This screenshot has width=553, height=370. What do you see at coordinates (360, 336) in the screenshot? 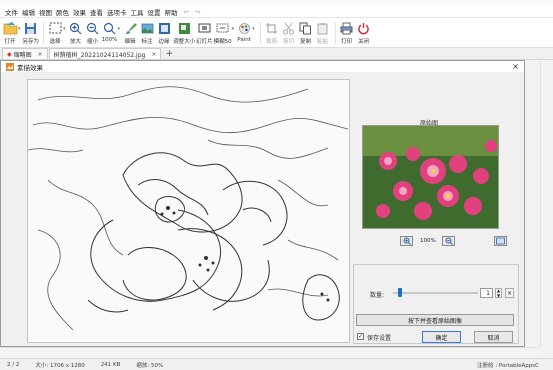
I see `save-settings-checkbox: ✓` at bounding box center [360, 336].